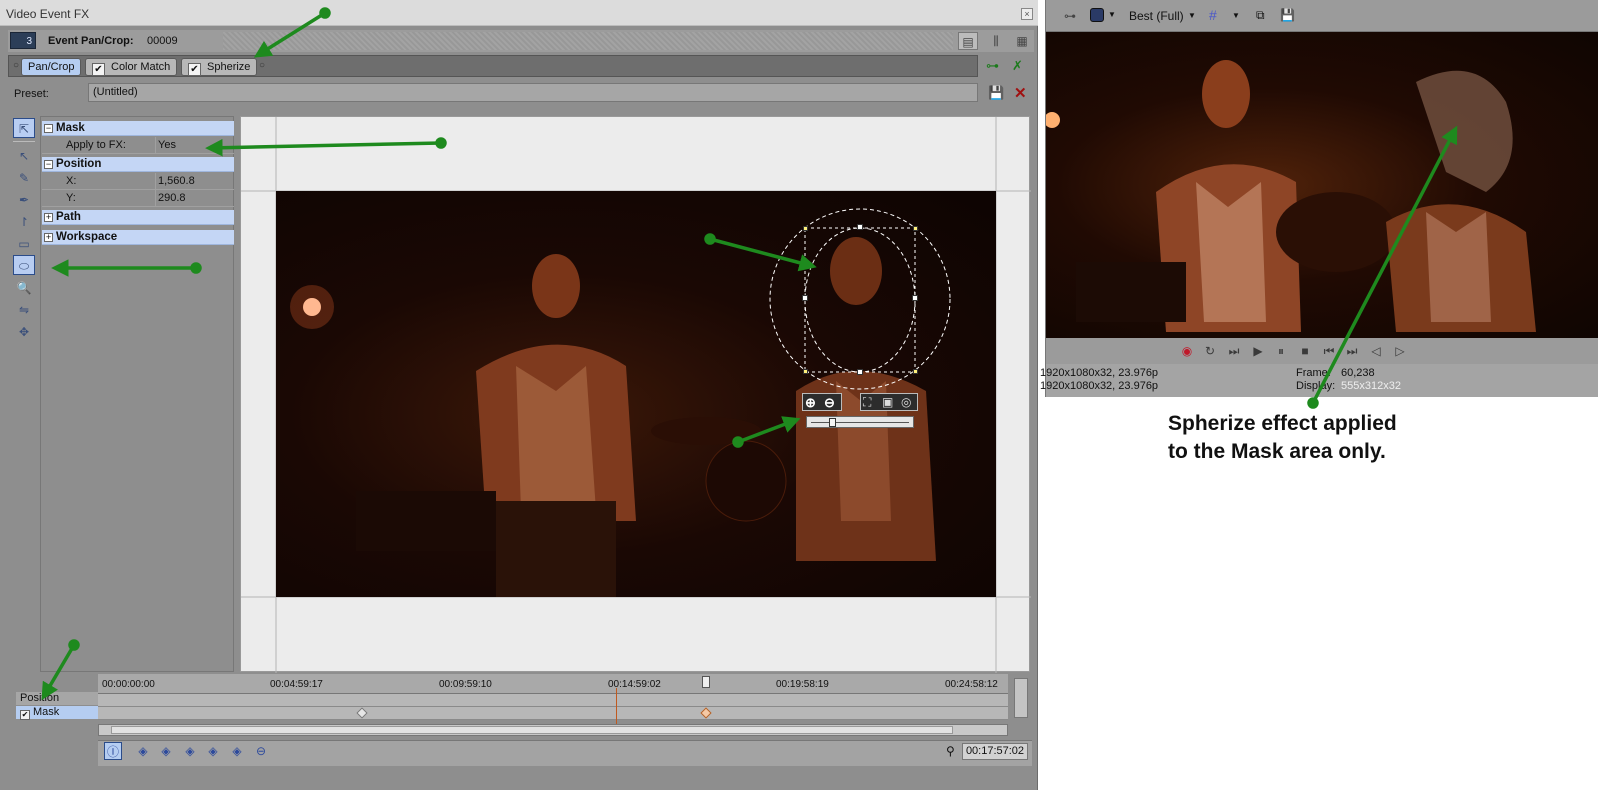  What do you see at coordinates (1070, 16) in the screenshot?
I see `split-screen-icon: ⊶` at bounding box center [1070, 16].